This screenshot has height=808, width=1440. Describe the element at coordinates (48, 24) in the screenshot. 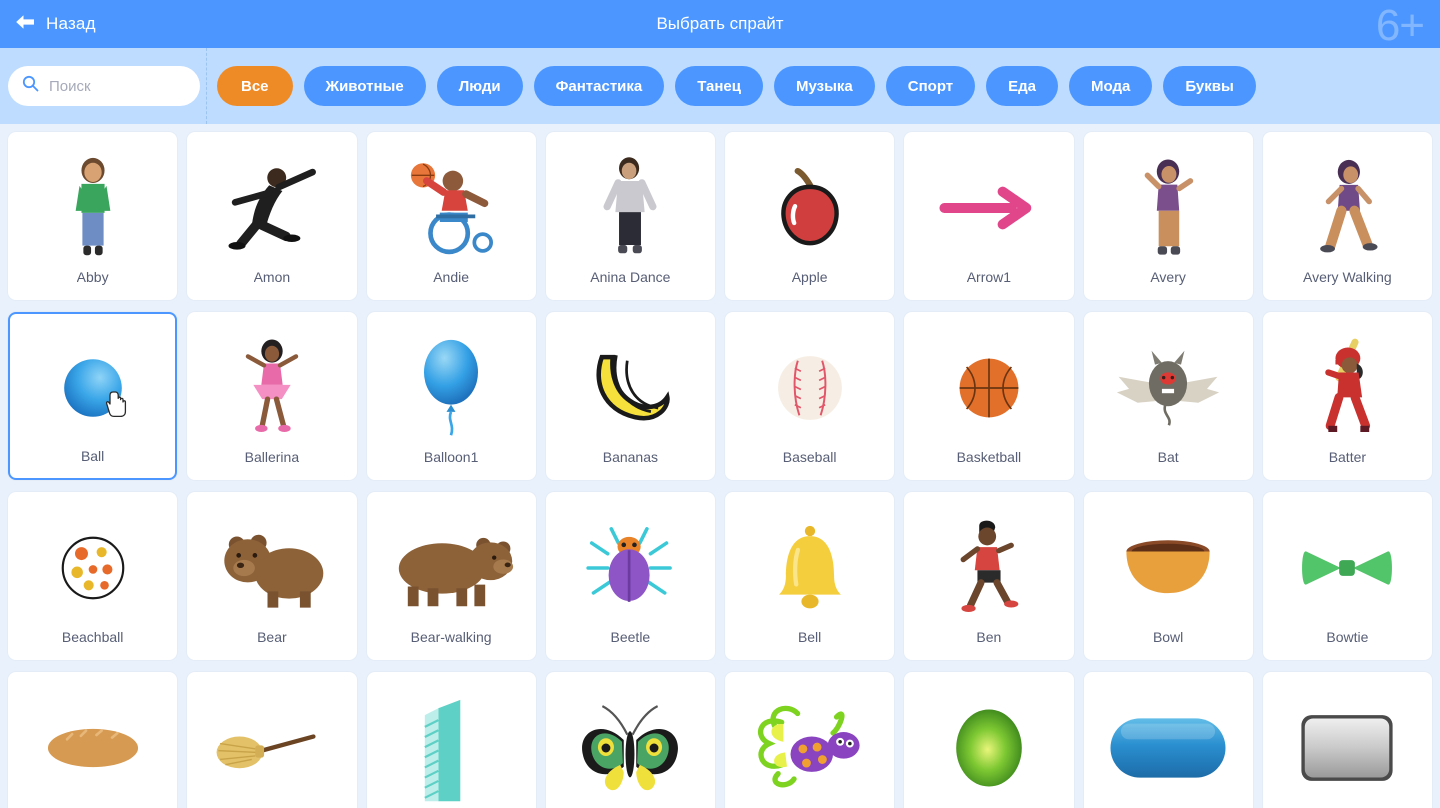

I see `back-button: Назад` at that location.